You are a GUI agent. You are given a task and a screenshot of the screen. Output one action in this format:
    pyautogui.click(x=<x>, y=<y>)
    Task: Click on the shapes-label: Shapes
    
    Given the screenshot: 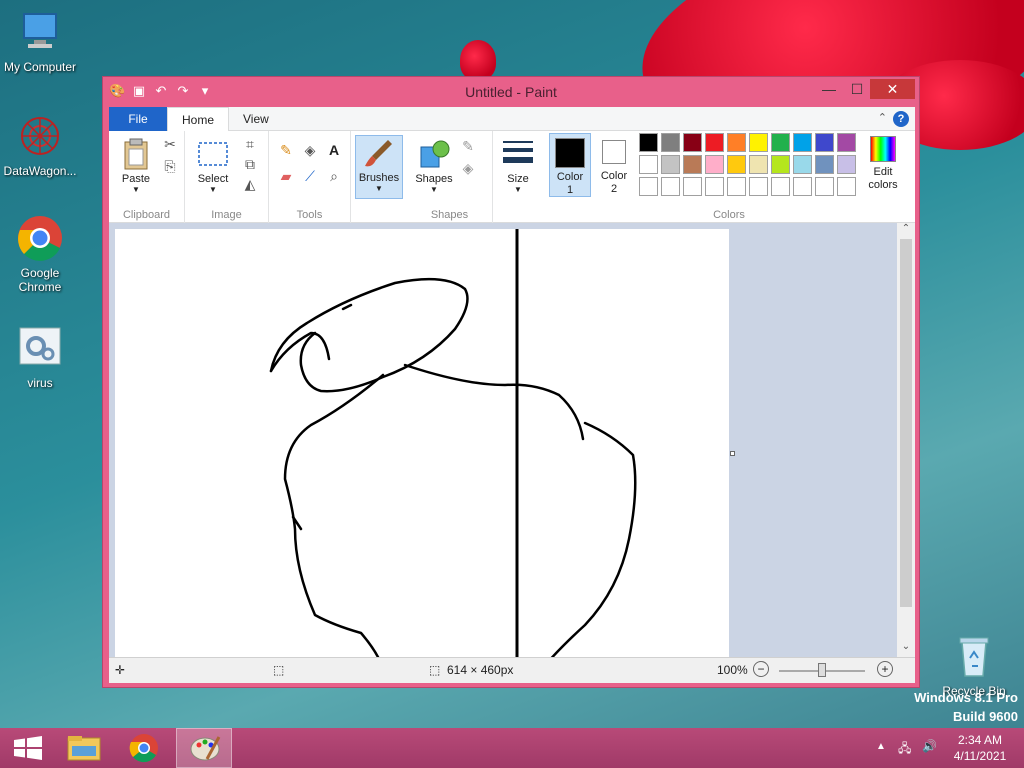 What is the action you would take?
    pyautogui.click(x=434, y=179)
    